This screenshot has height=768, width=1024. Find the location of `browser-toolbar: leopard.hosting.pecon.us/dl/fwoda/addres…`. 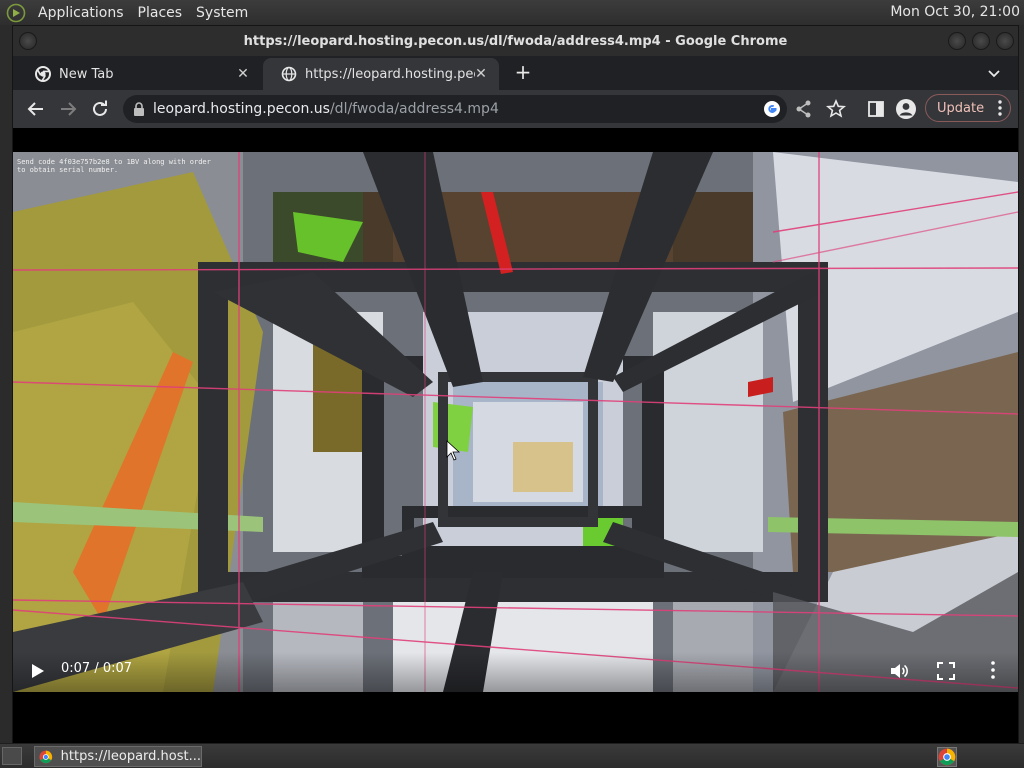

browser-toolbar: leopard.hosting.pecon.us/dl/fwoda/addres… is located at coordinates (515, 109).